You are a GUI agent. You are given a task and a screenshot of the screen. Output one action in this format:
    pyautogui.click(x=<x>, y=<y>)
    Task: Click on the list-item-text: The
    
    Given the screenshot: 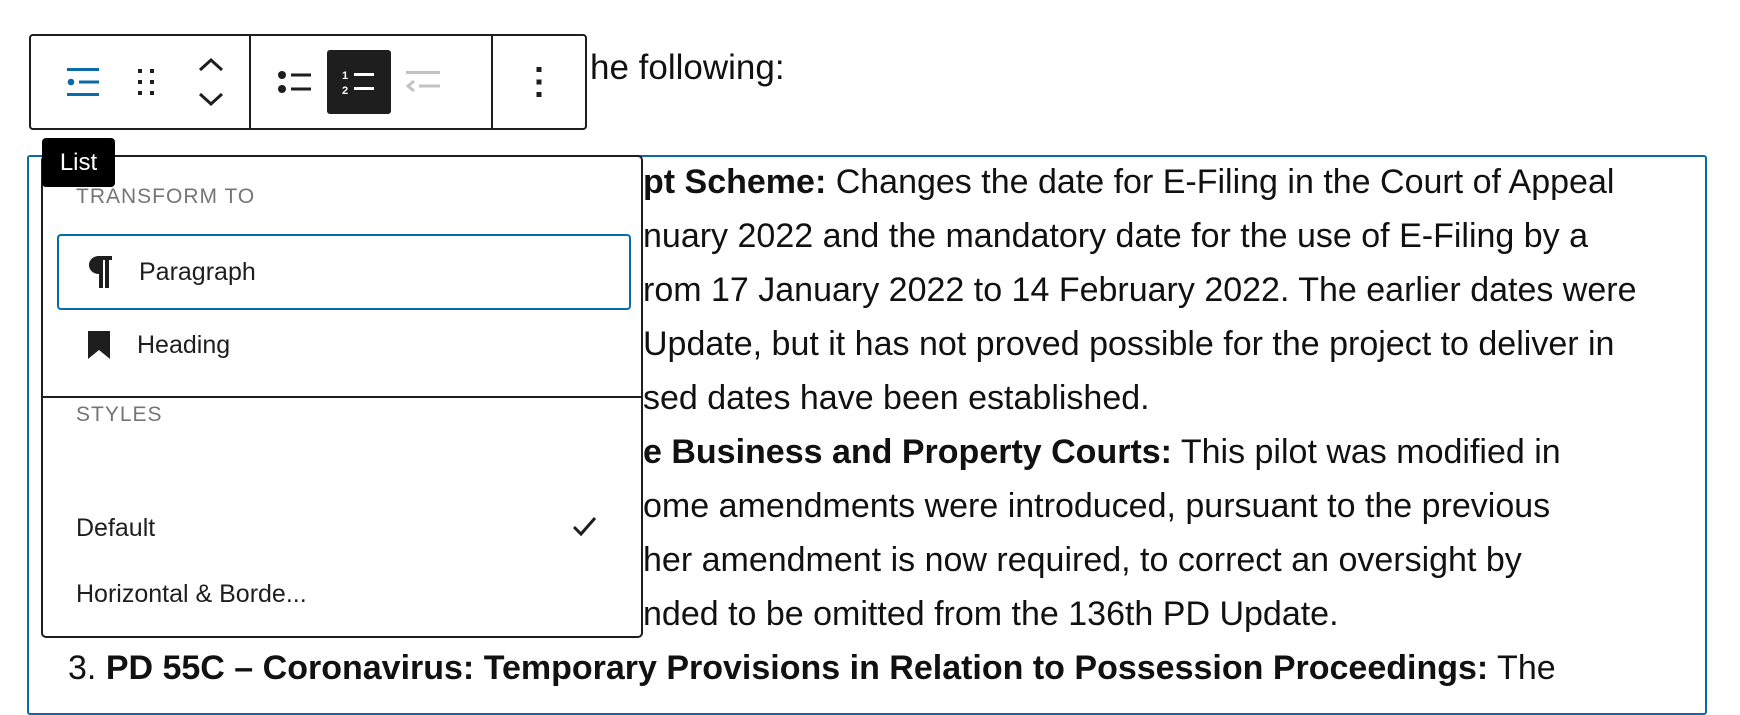 What is the action you would take?
    pyautogui.click(x=1522, y=668)
    